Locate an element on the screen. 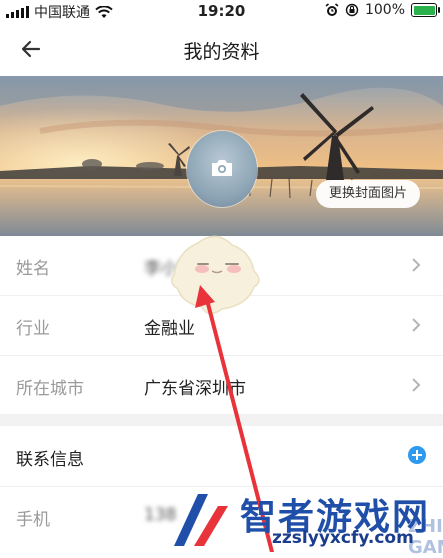 The width and height of the screenshot is (443, 558). nav-header: 我的资料 is located at coordinates (221, 50).